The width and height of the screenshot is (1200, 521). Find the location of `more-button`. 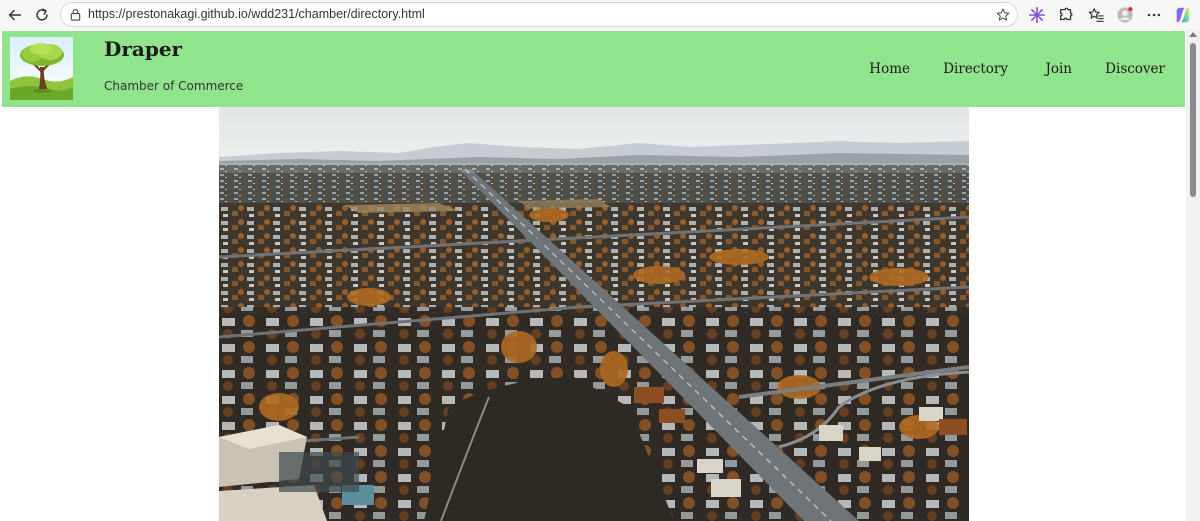

more-button is located at coordinates (1154, 15).